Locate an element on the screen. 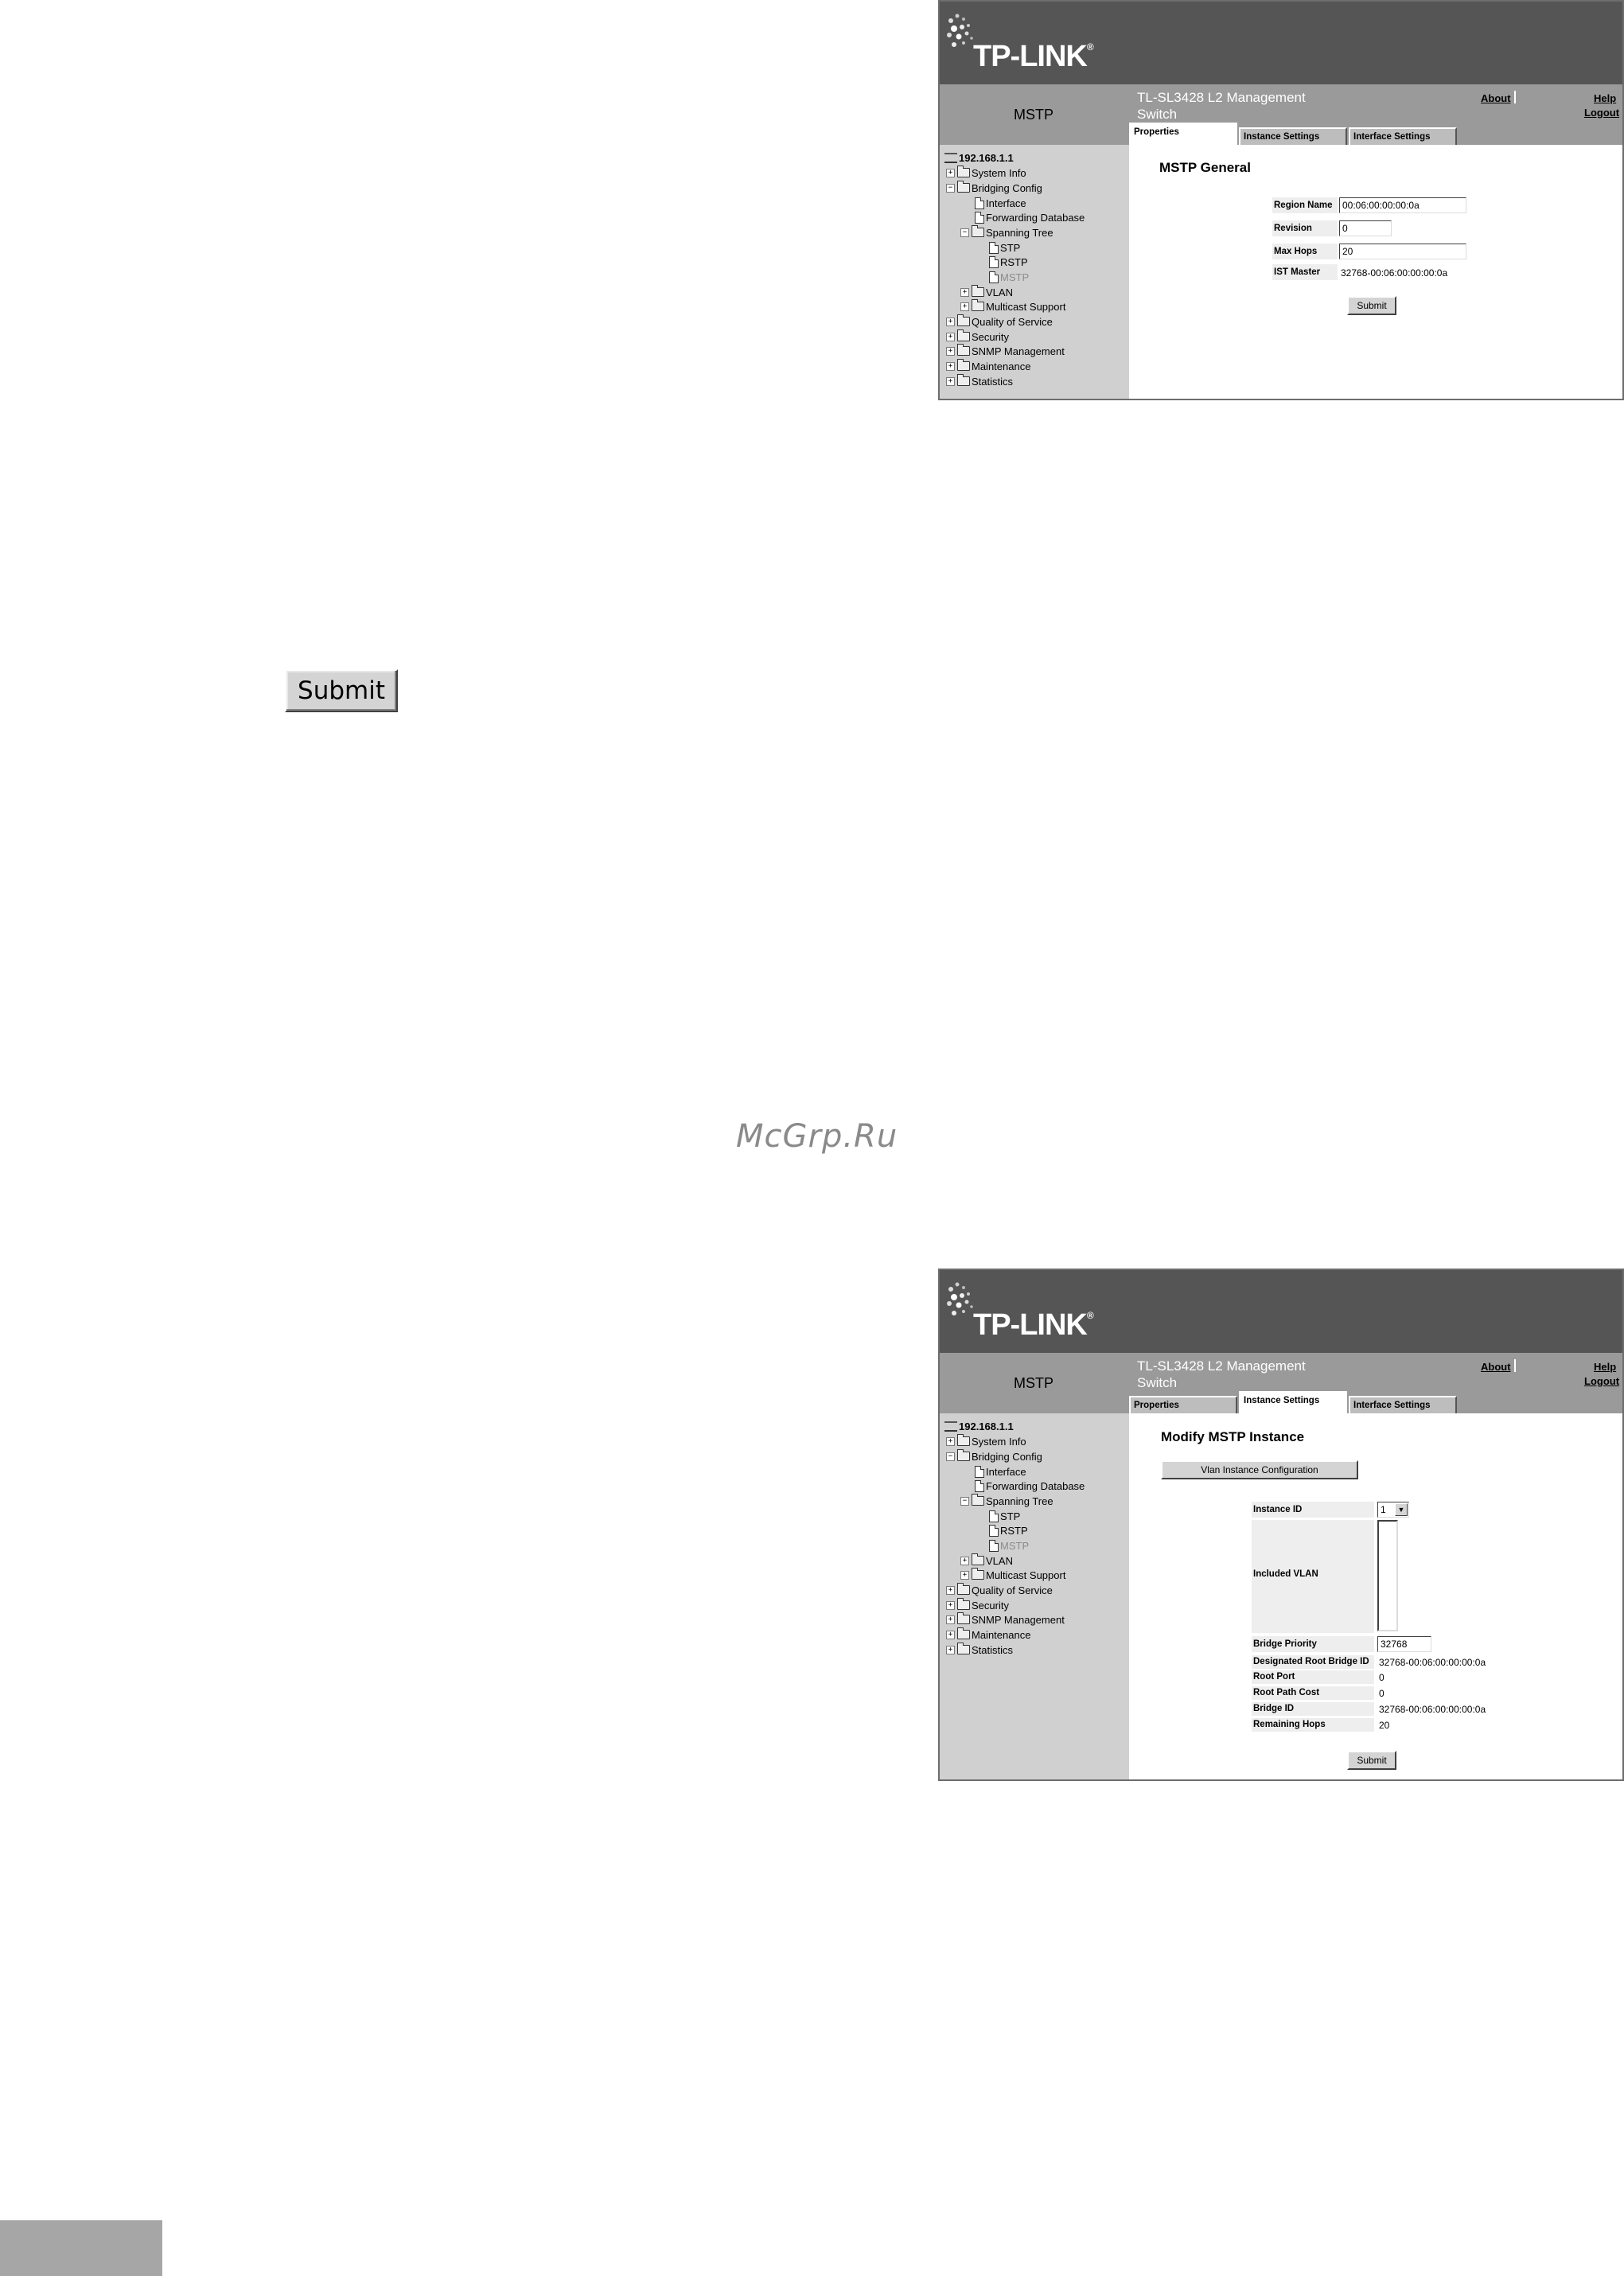  included-vlan-listbox is located at coordinates (1387, 1575).